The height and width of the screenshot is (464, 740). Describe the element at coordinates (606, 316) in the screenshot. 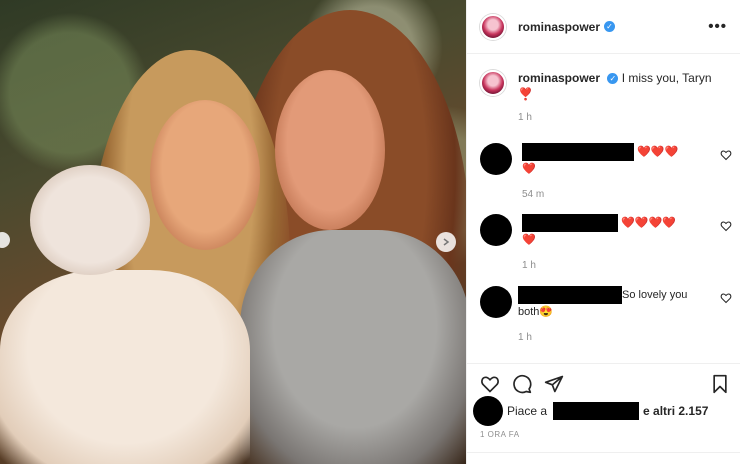

I see `comment-item: So lovely you both😍 1 h` at that location.